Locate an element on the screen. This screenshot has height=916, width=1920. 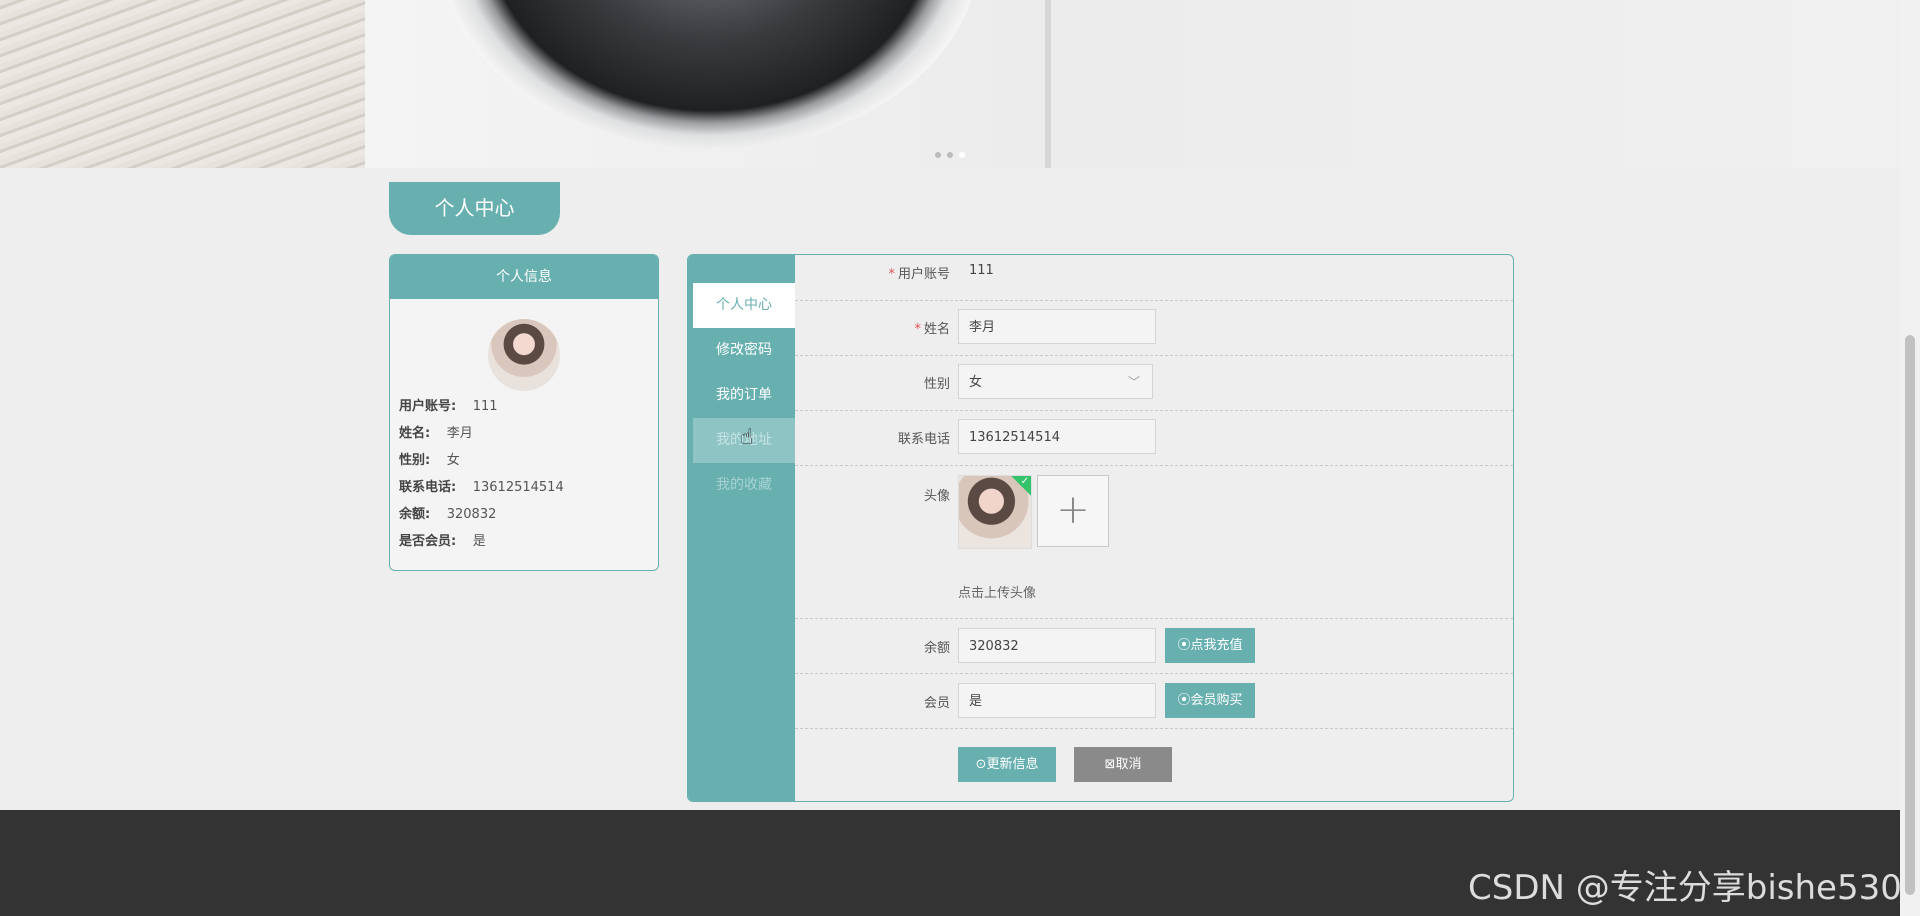
avatar is located at coordinates (524, 355).